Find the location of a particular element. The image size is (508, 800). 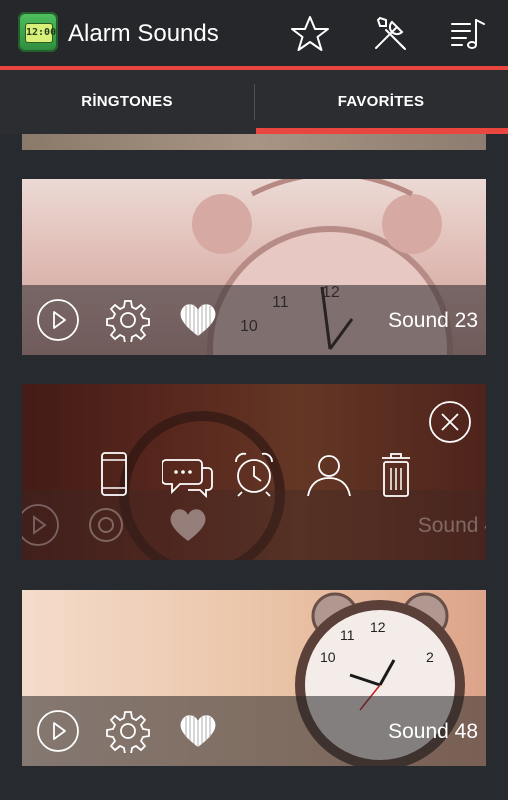

delete-icon is located at coordinates (396, 474).